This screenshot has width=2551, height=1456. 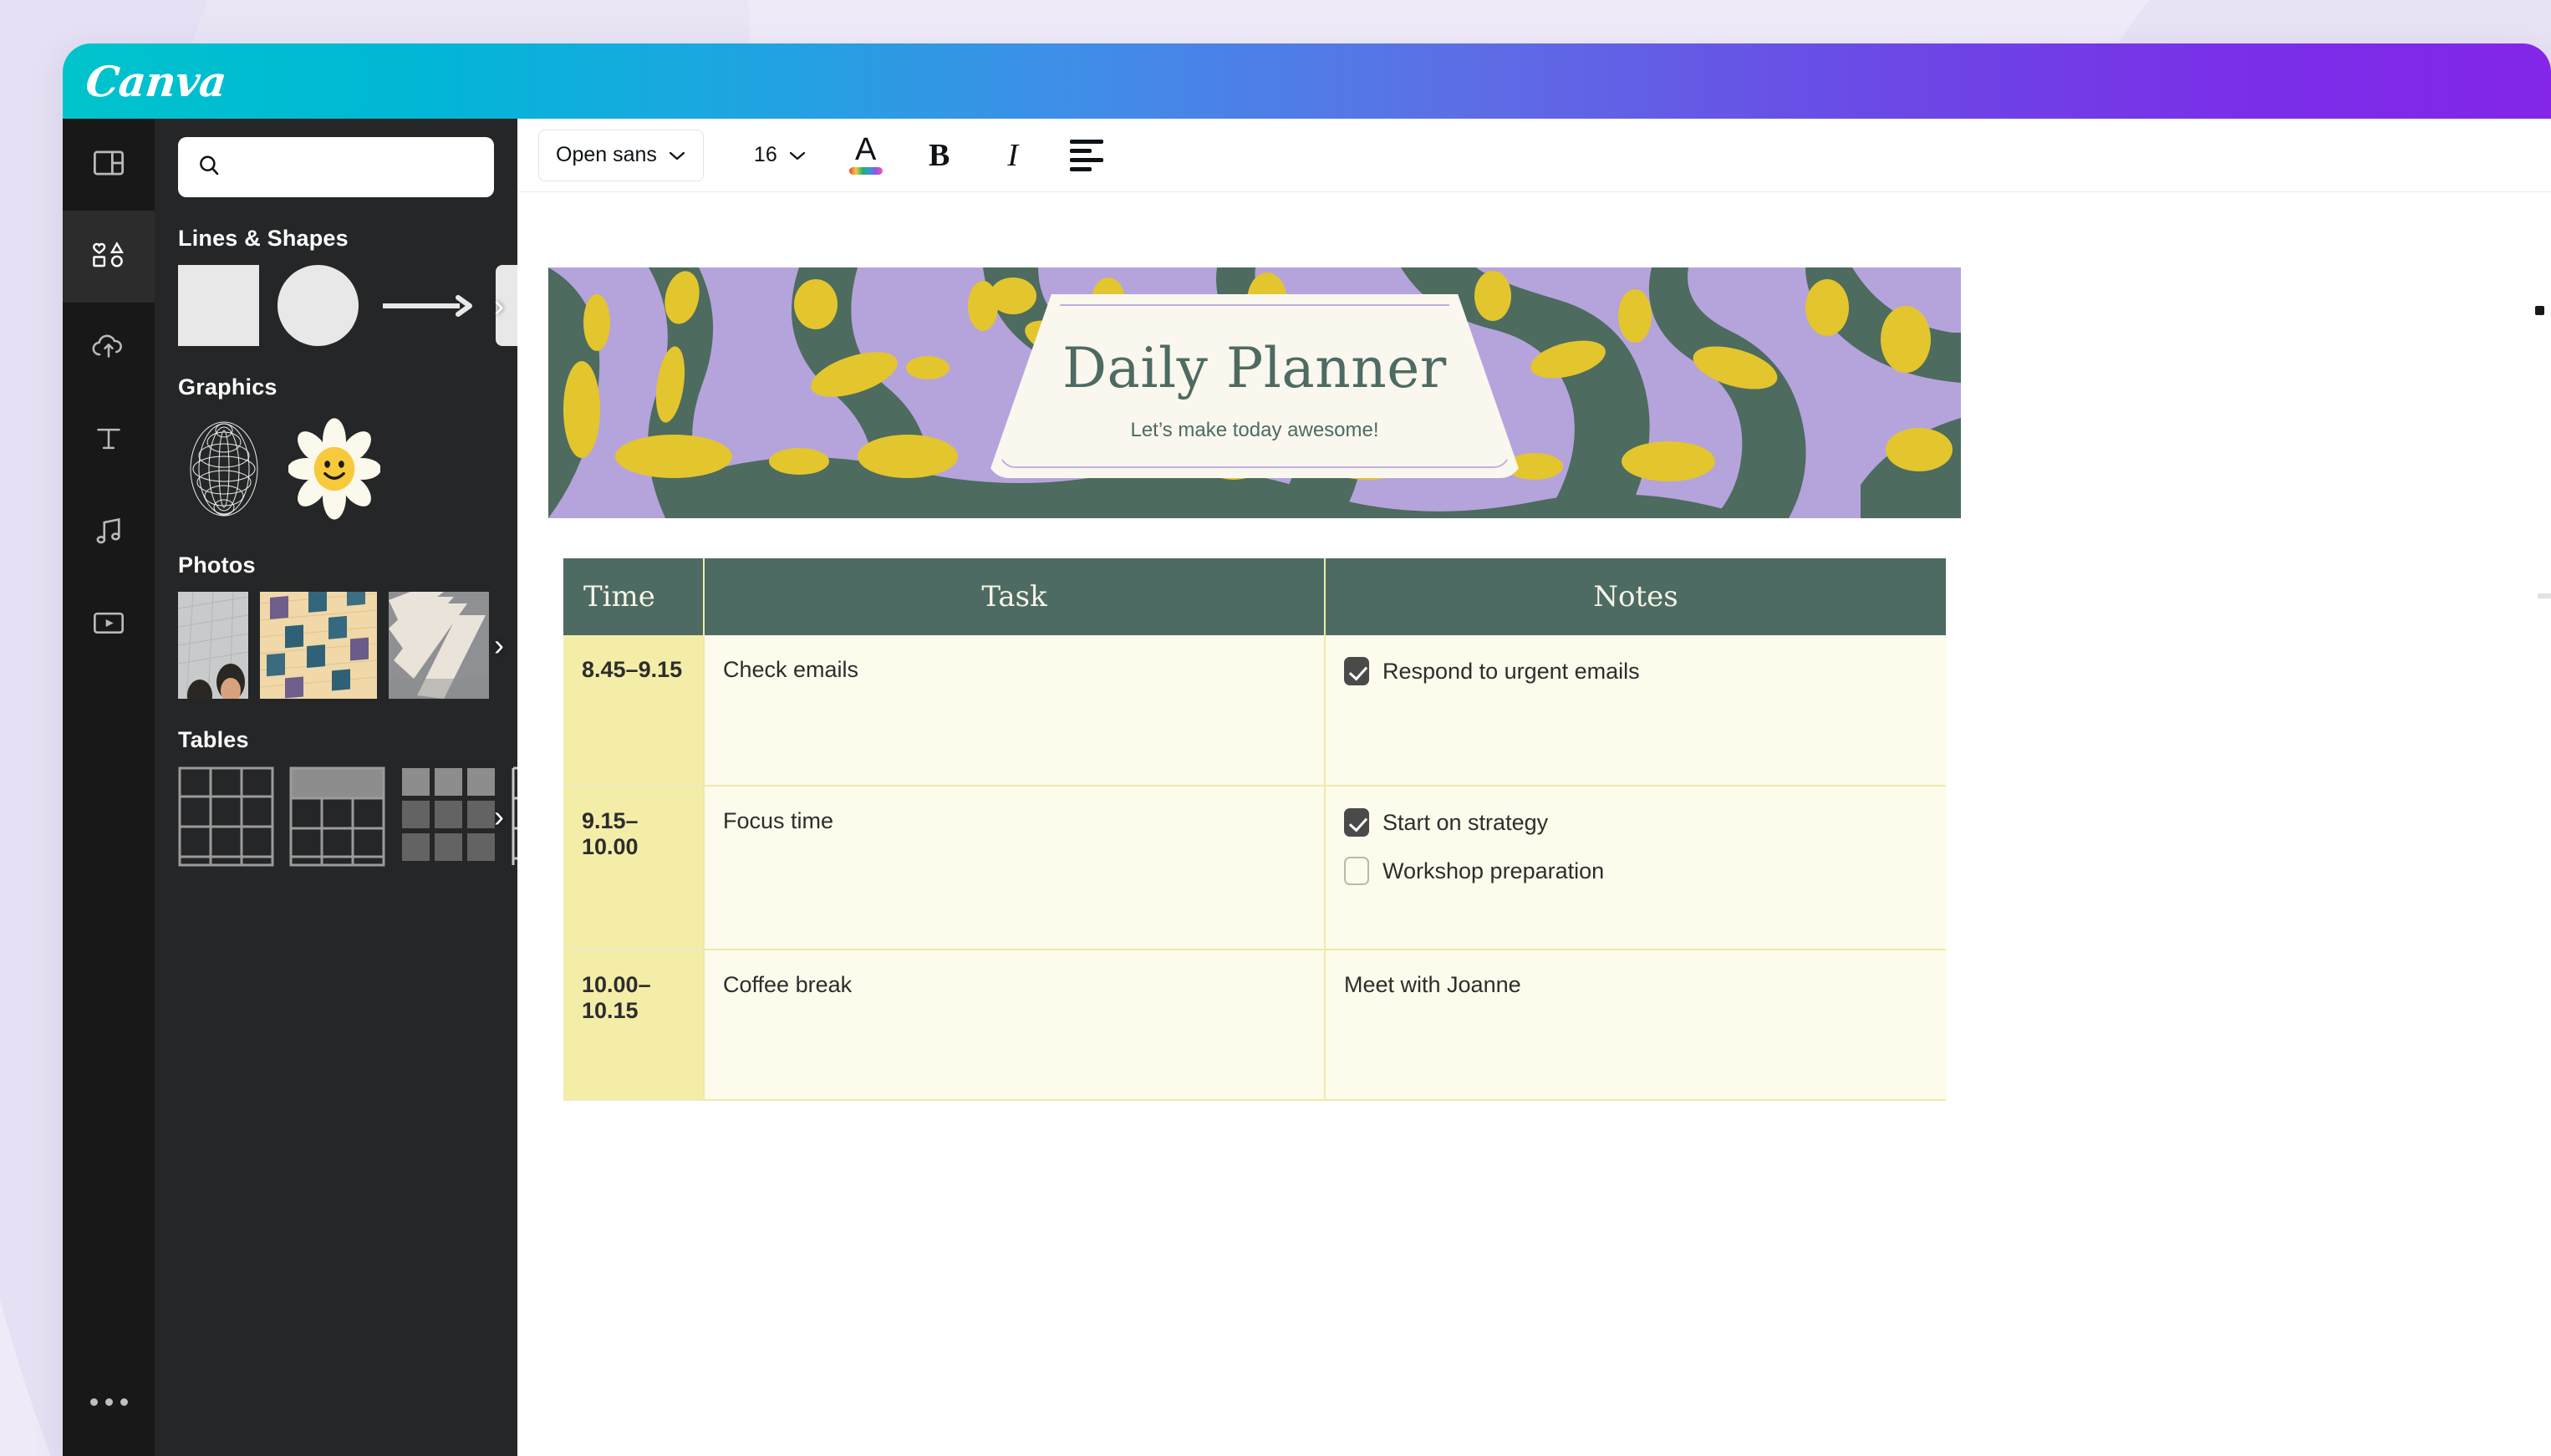 I want to click on align-button, so click(x=1087, y=155).